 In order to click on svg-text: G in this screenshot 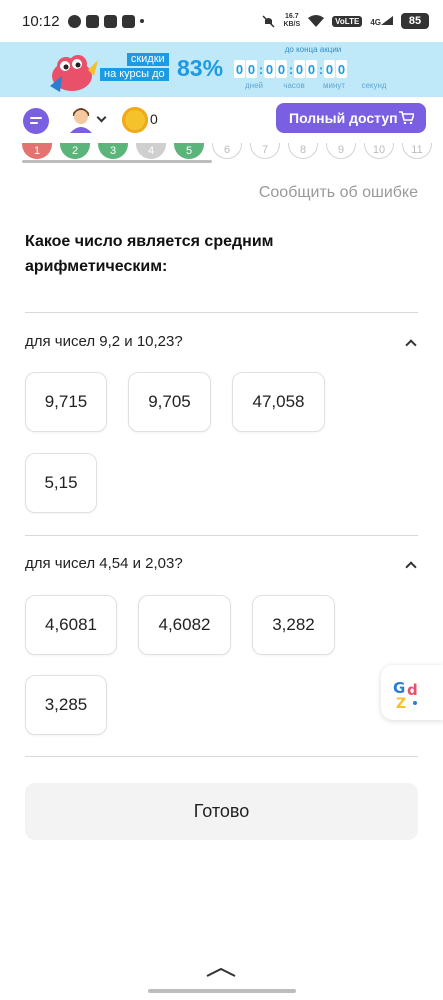, I will do `click(399, 688)`.